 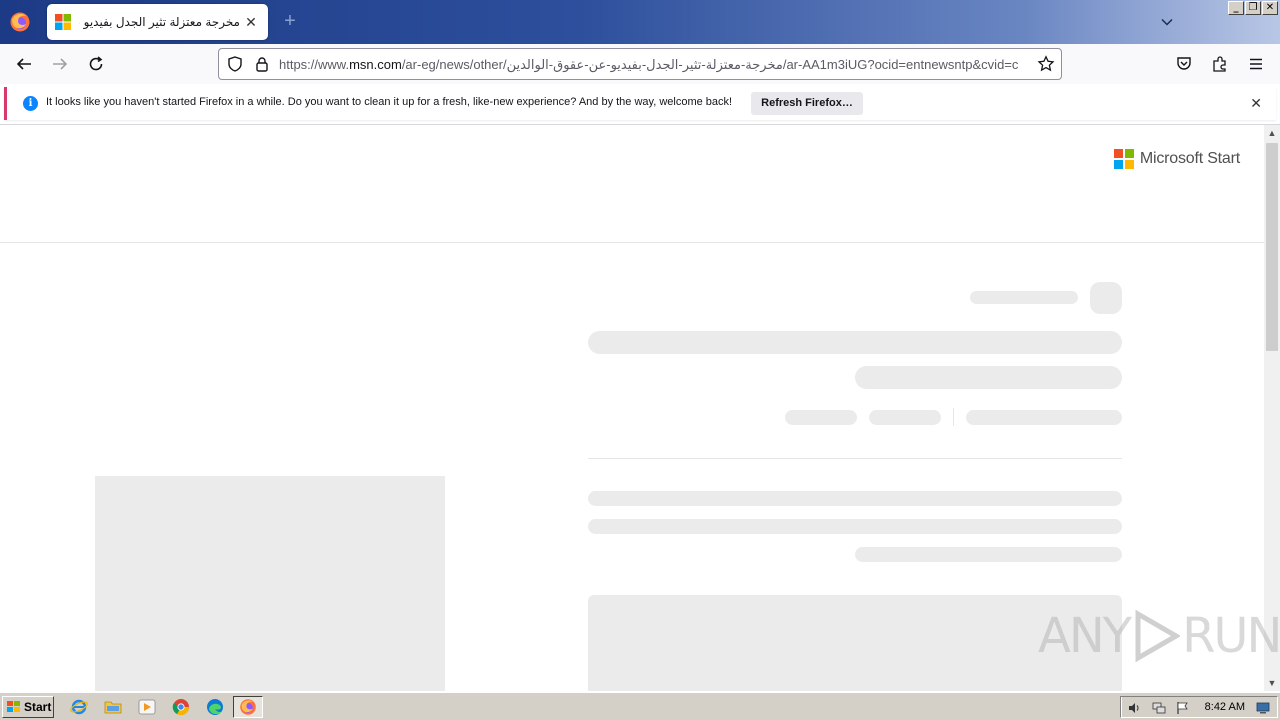 I want to click on tab-title: مخرجة معتزلة تثير الجدل بفيديو عن, so click(x=159, y=22).